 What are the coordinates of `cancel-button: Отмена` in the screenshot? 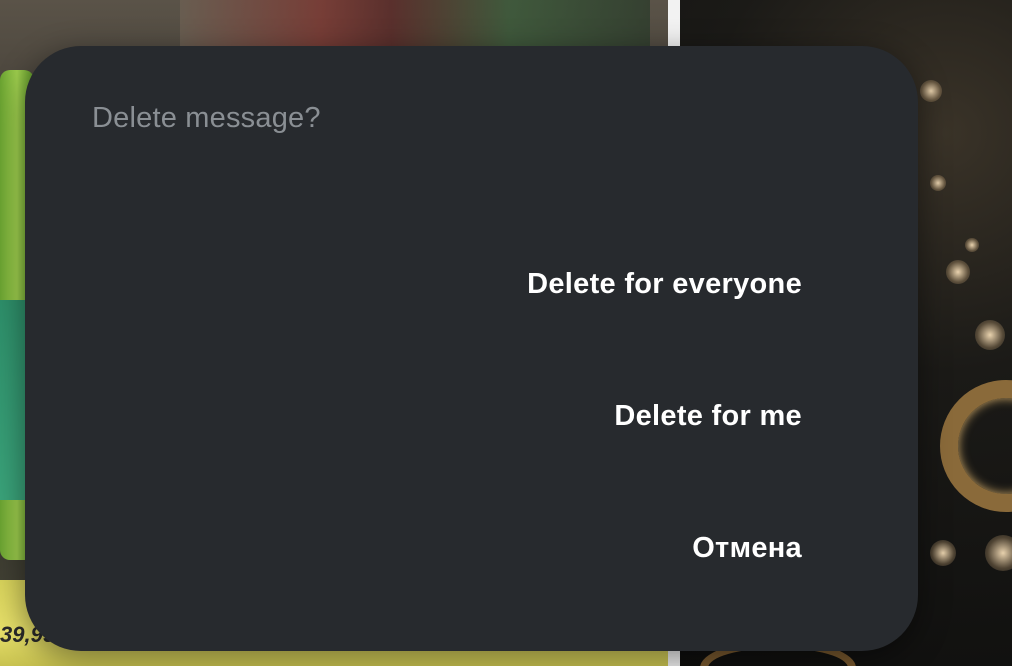 It's located at (747, 548).